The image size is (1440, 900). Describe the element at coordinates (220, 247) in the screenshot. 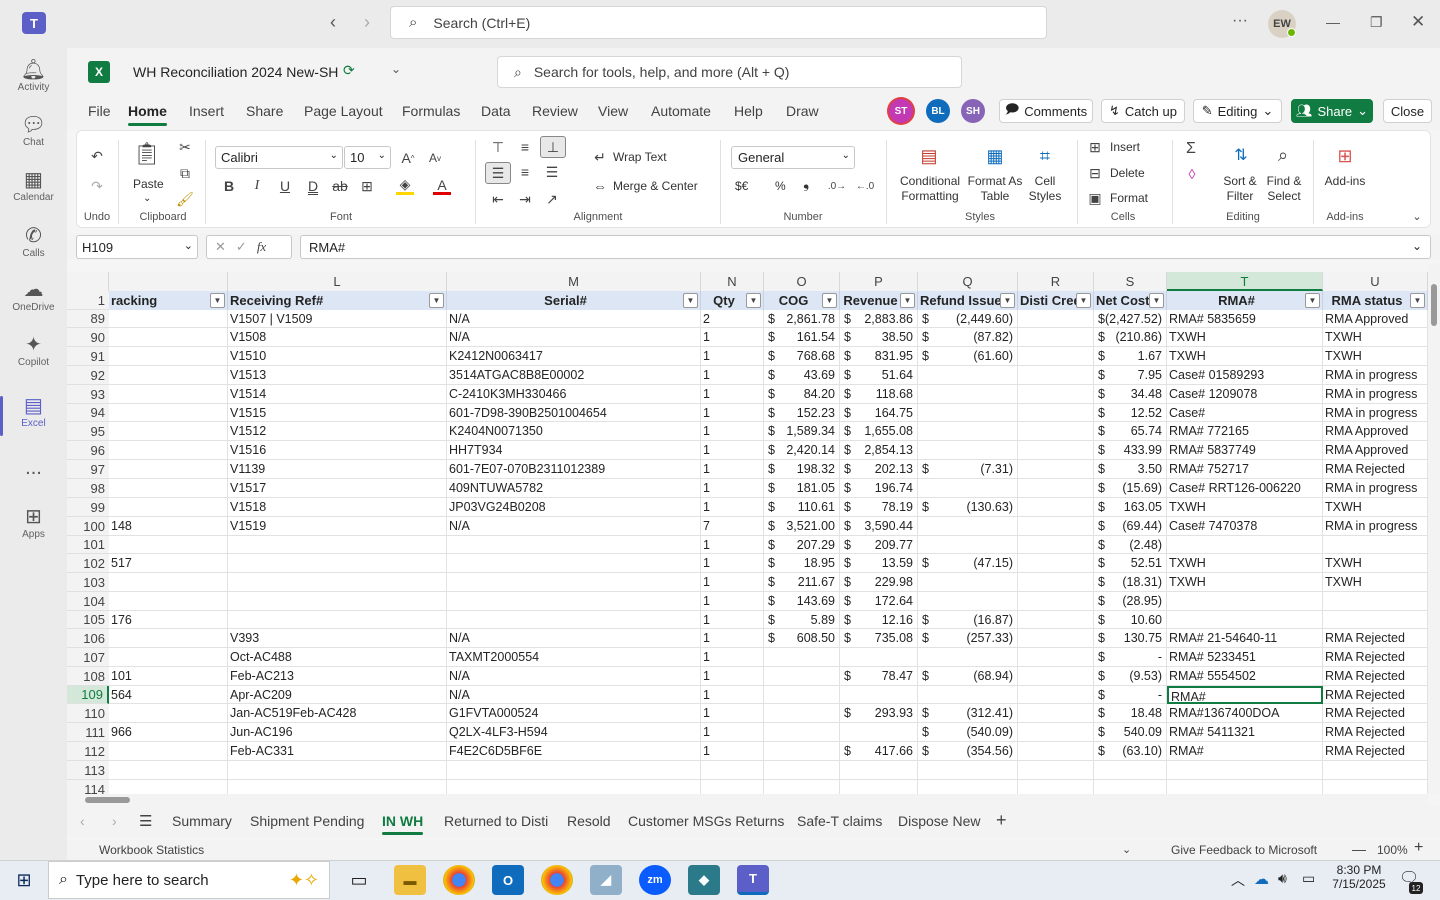

I see `cancel-icon: ✕` at that location.